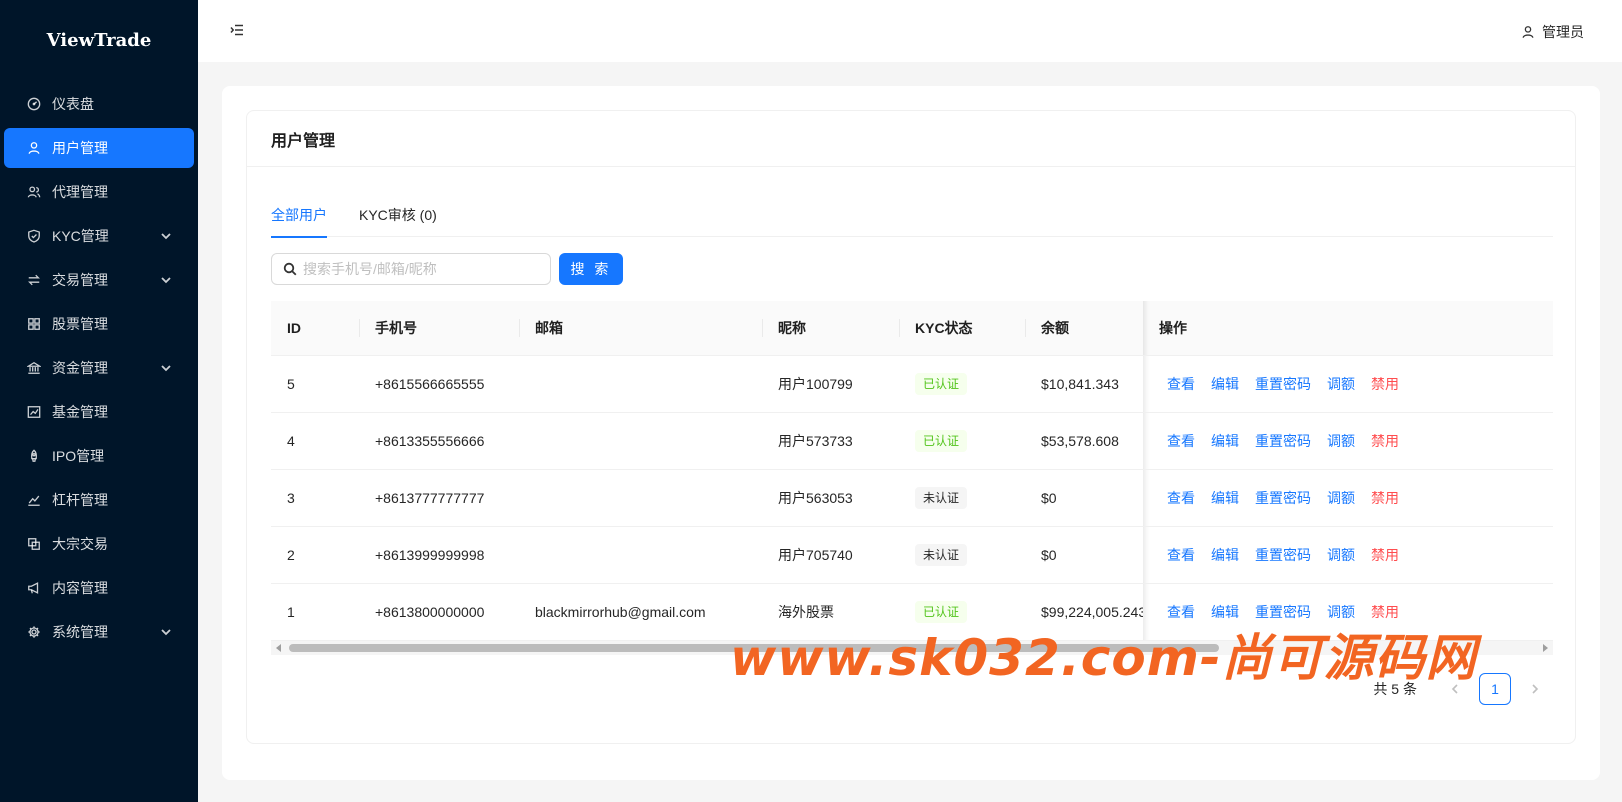 The height and width of the screenshot is (802, 1622). I want to click on sidebar-item-label: 大宗交易, so click(80, 544).